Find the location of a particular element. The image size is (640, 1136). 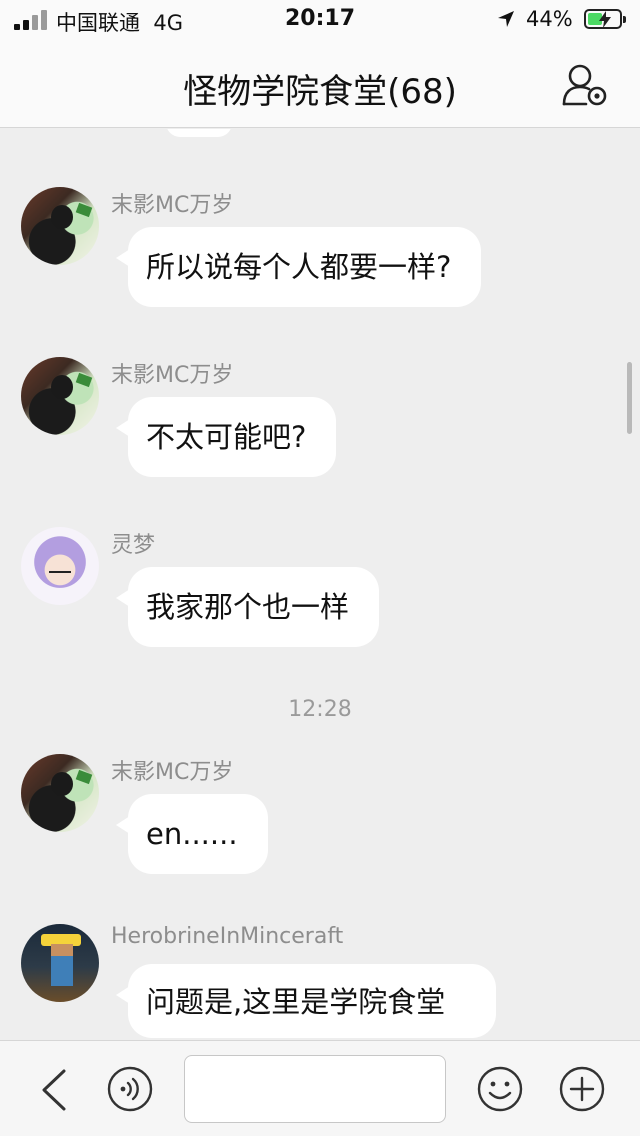

voice-icon is located at coordinates (130, 1089).